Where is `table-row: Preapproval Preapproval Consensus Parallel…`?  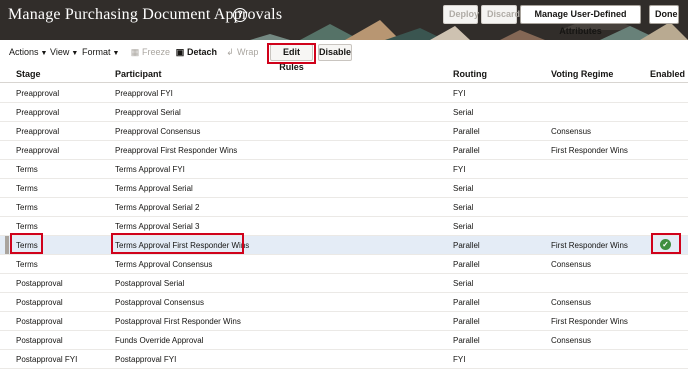 table-row: Preapproval Preapproval Consensus Parallel… is located at coordinates (344, 131).